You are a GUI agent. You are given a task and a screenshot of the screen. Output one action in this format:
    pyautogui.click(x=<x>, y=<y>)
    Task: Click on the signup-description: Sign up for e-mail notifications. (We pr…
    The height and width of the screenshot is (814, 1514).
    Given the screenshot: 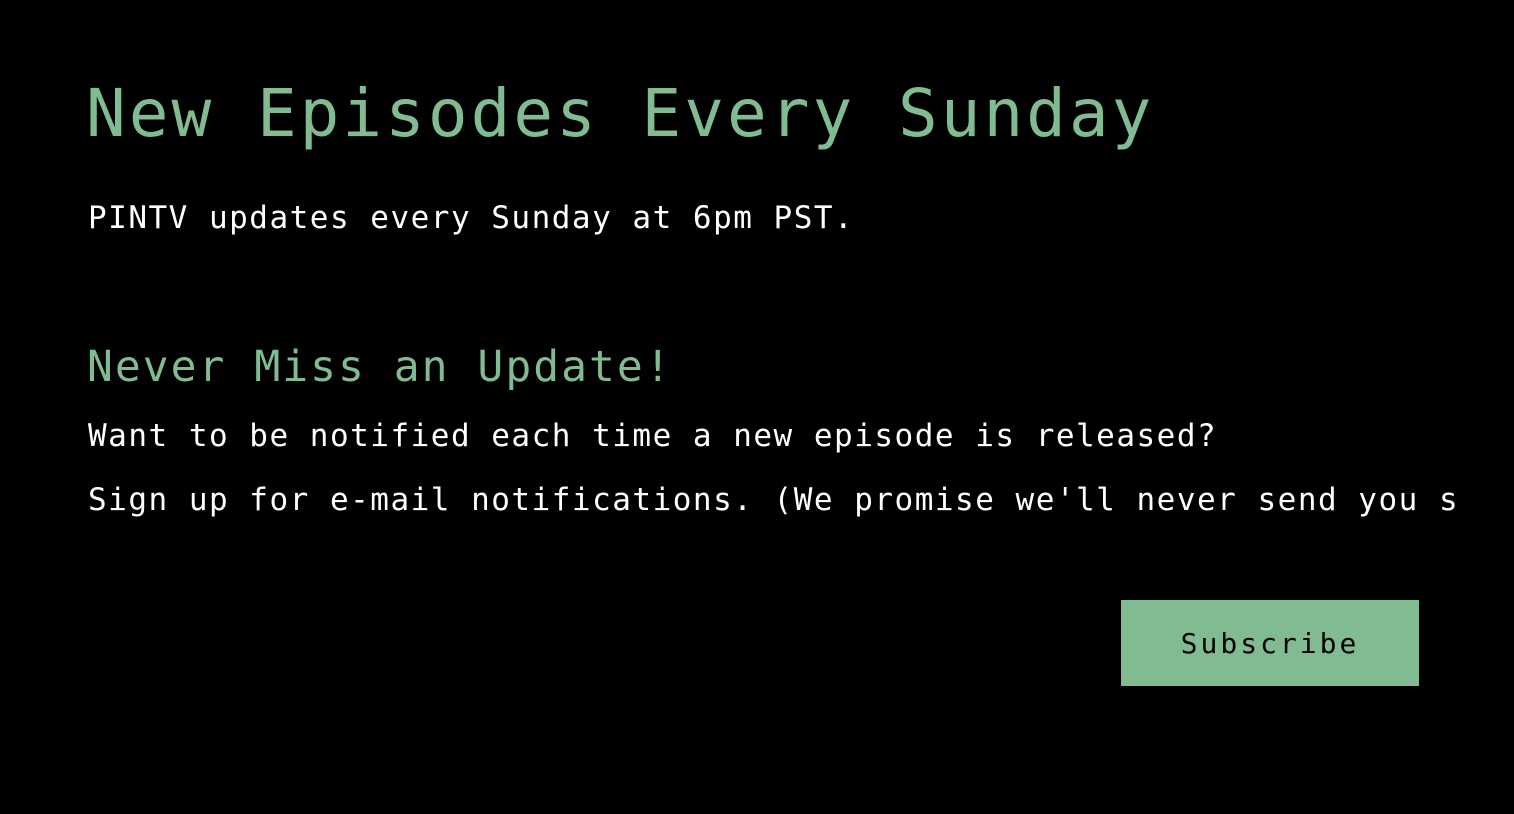 What is the action you would take?
    pyautogui.click(x=774, y=500)
    